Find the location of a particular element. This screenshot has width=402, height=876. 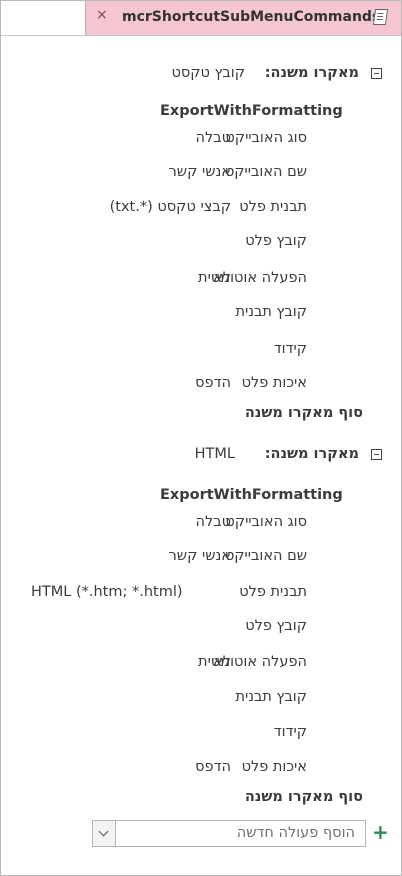

arg-value: HTML (*.htm; *.html) is located at coordinates (107, 592).